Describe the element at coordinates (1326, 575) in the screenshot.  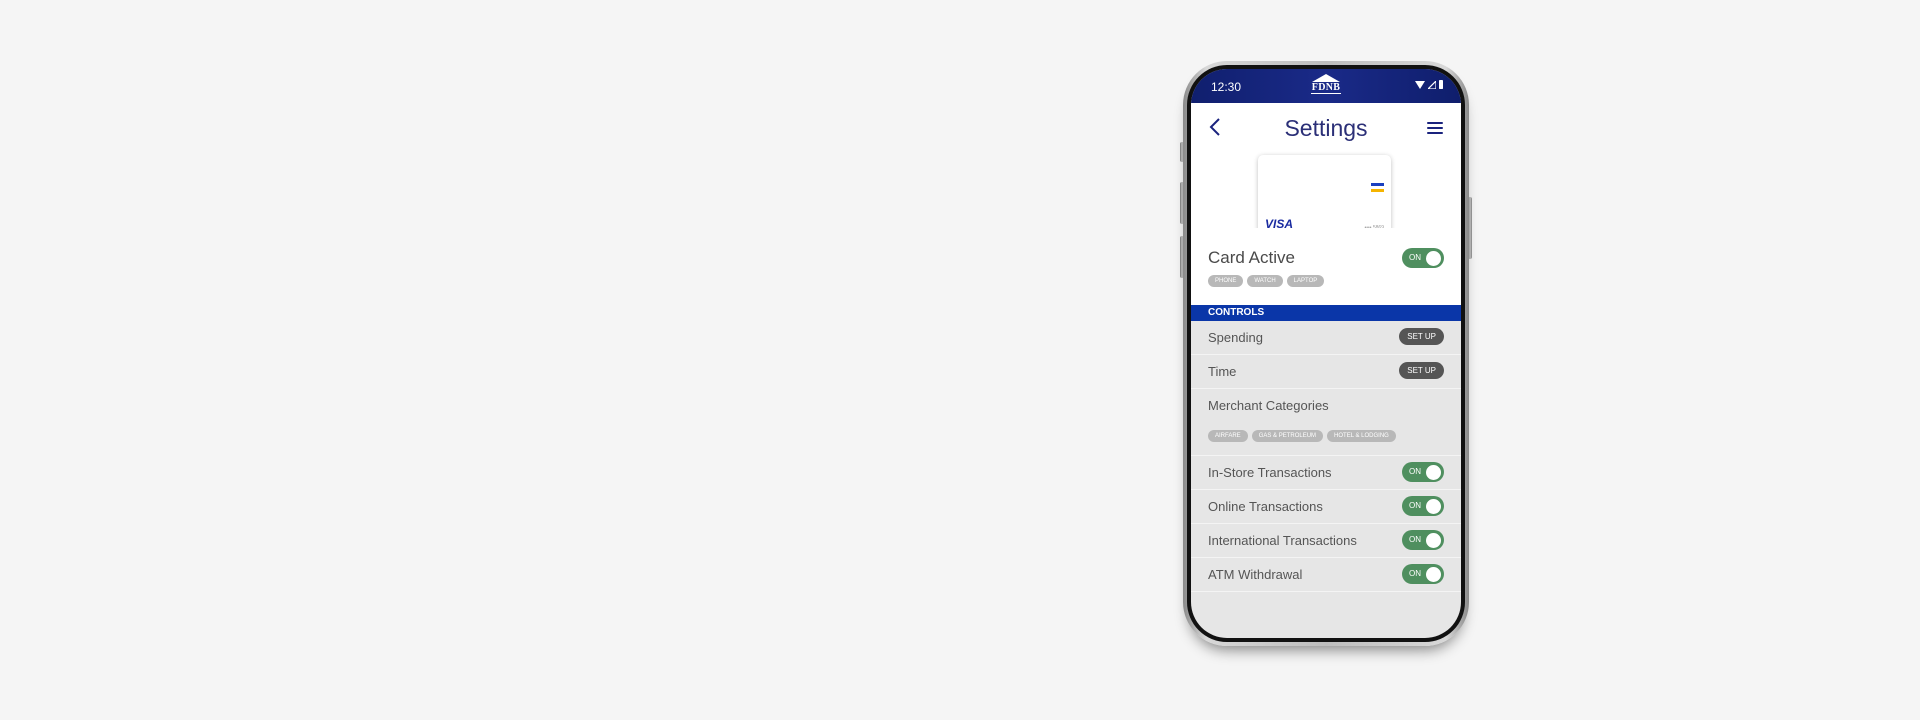
I see `atm-withdrawal-row: ATM Withdrawal ON` at that location.